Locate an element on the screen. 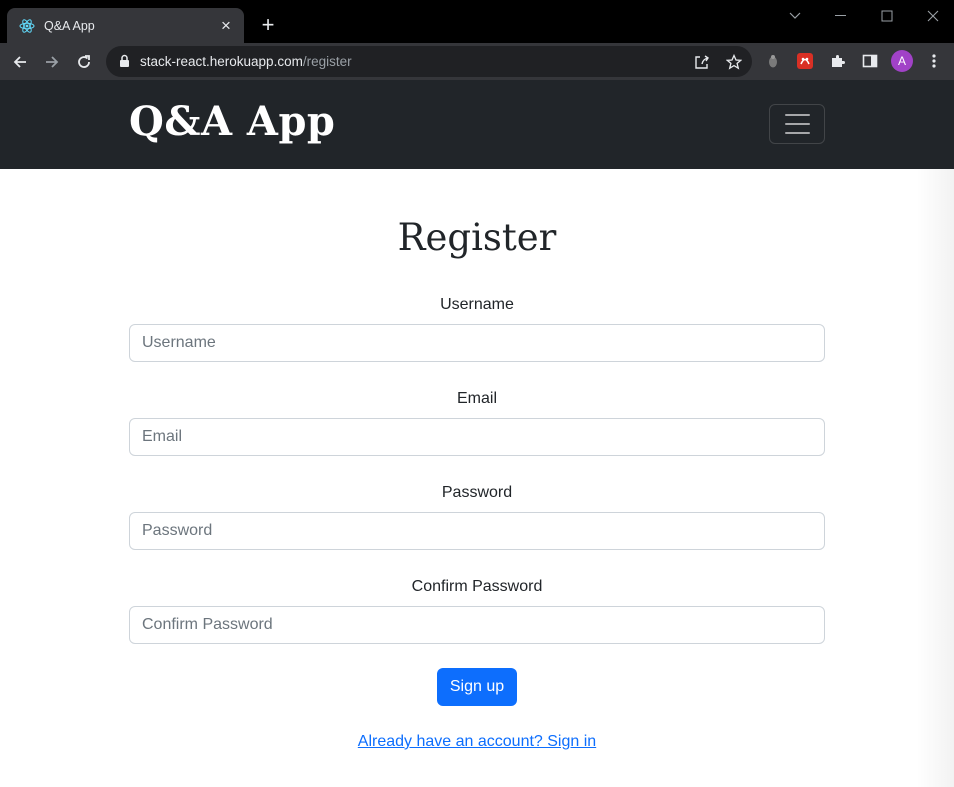  bookmark-star-icon is located at coordinates (734, 62).